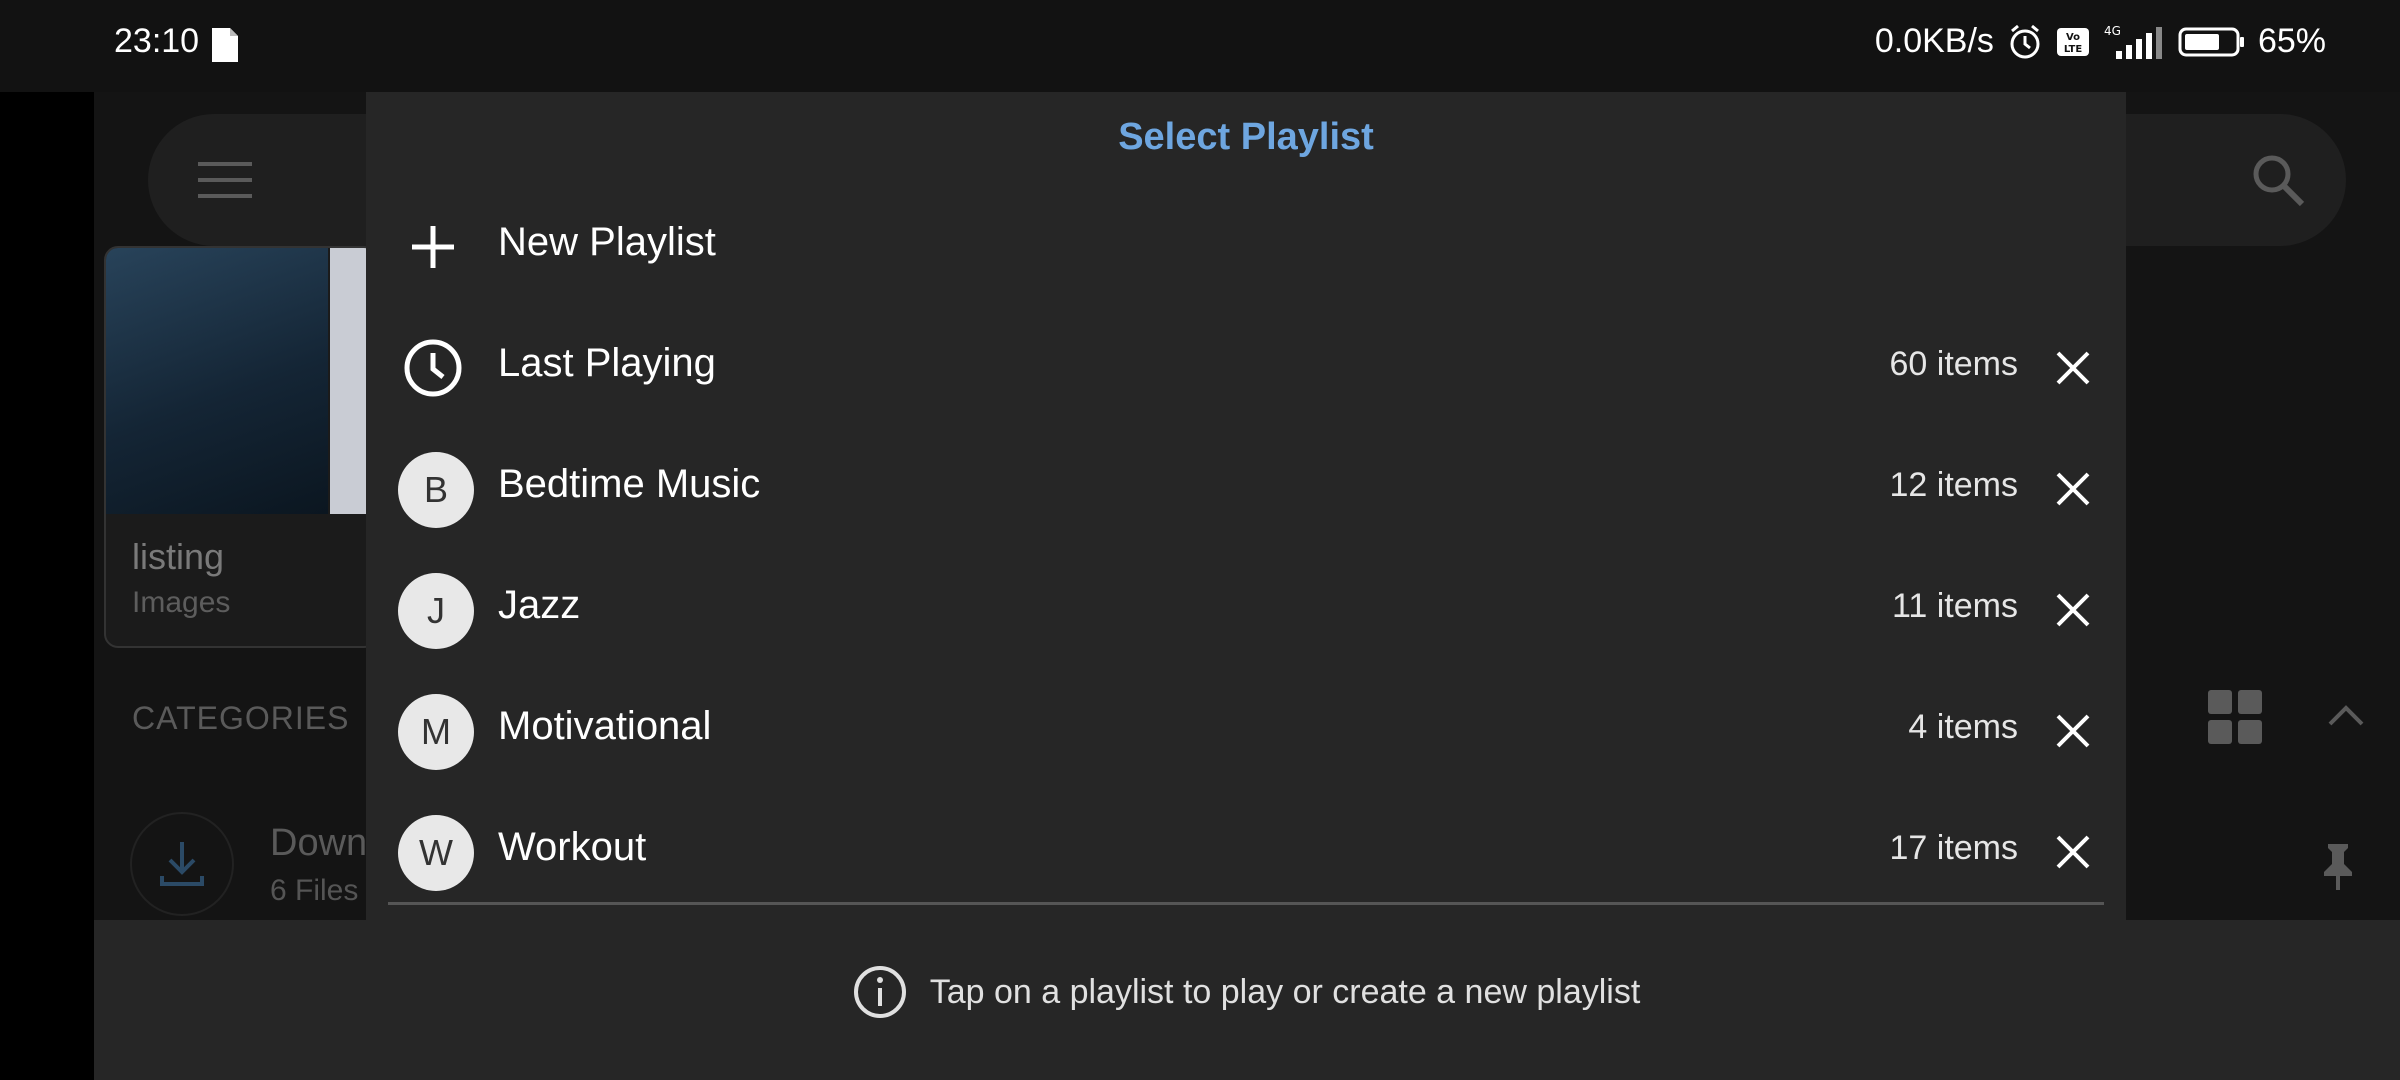 The image size is (2400, 1080). What do you see at coordinates (319, 843) in the screenshot?
I see `folder-title: Down` at bounding box center [319, 843].